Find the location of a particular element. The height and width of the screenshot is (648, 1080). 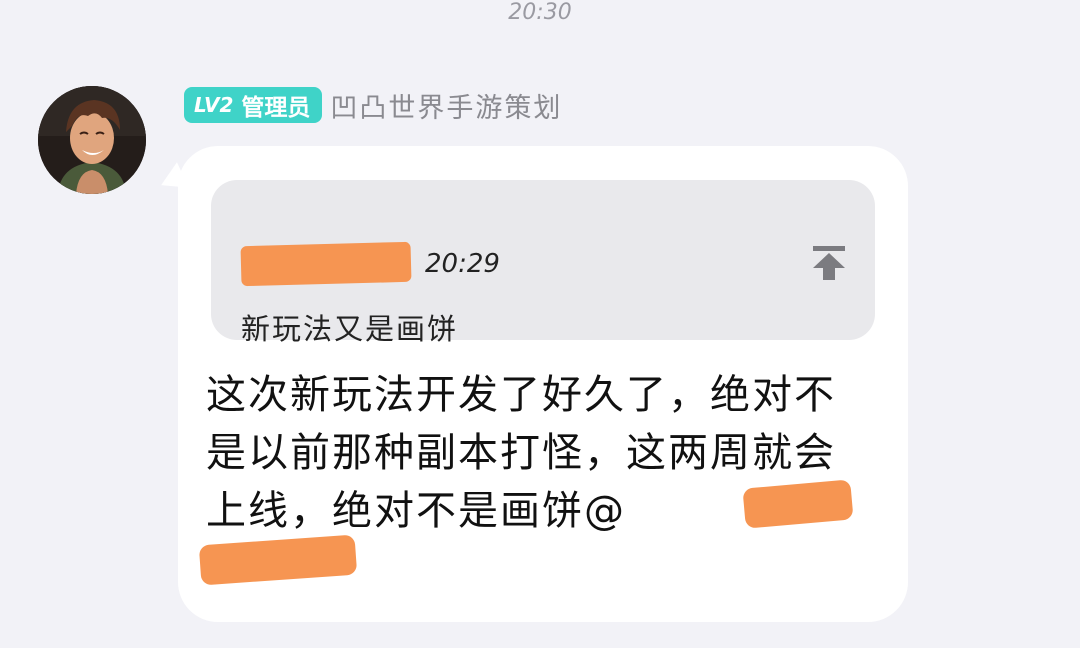

sender-name: 凹凸世界手游策划 is located at coordinates (446, 105).